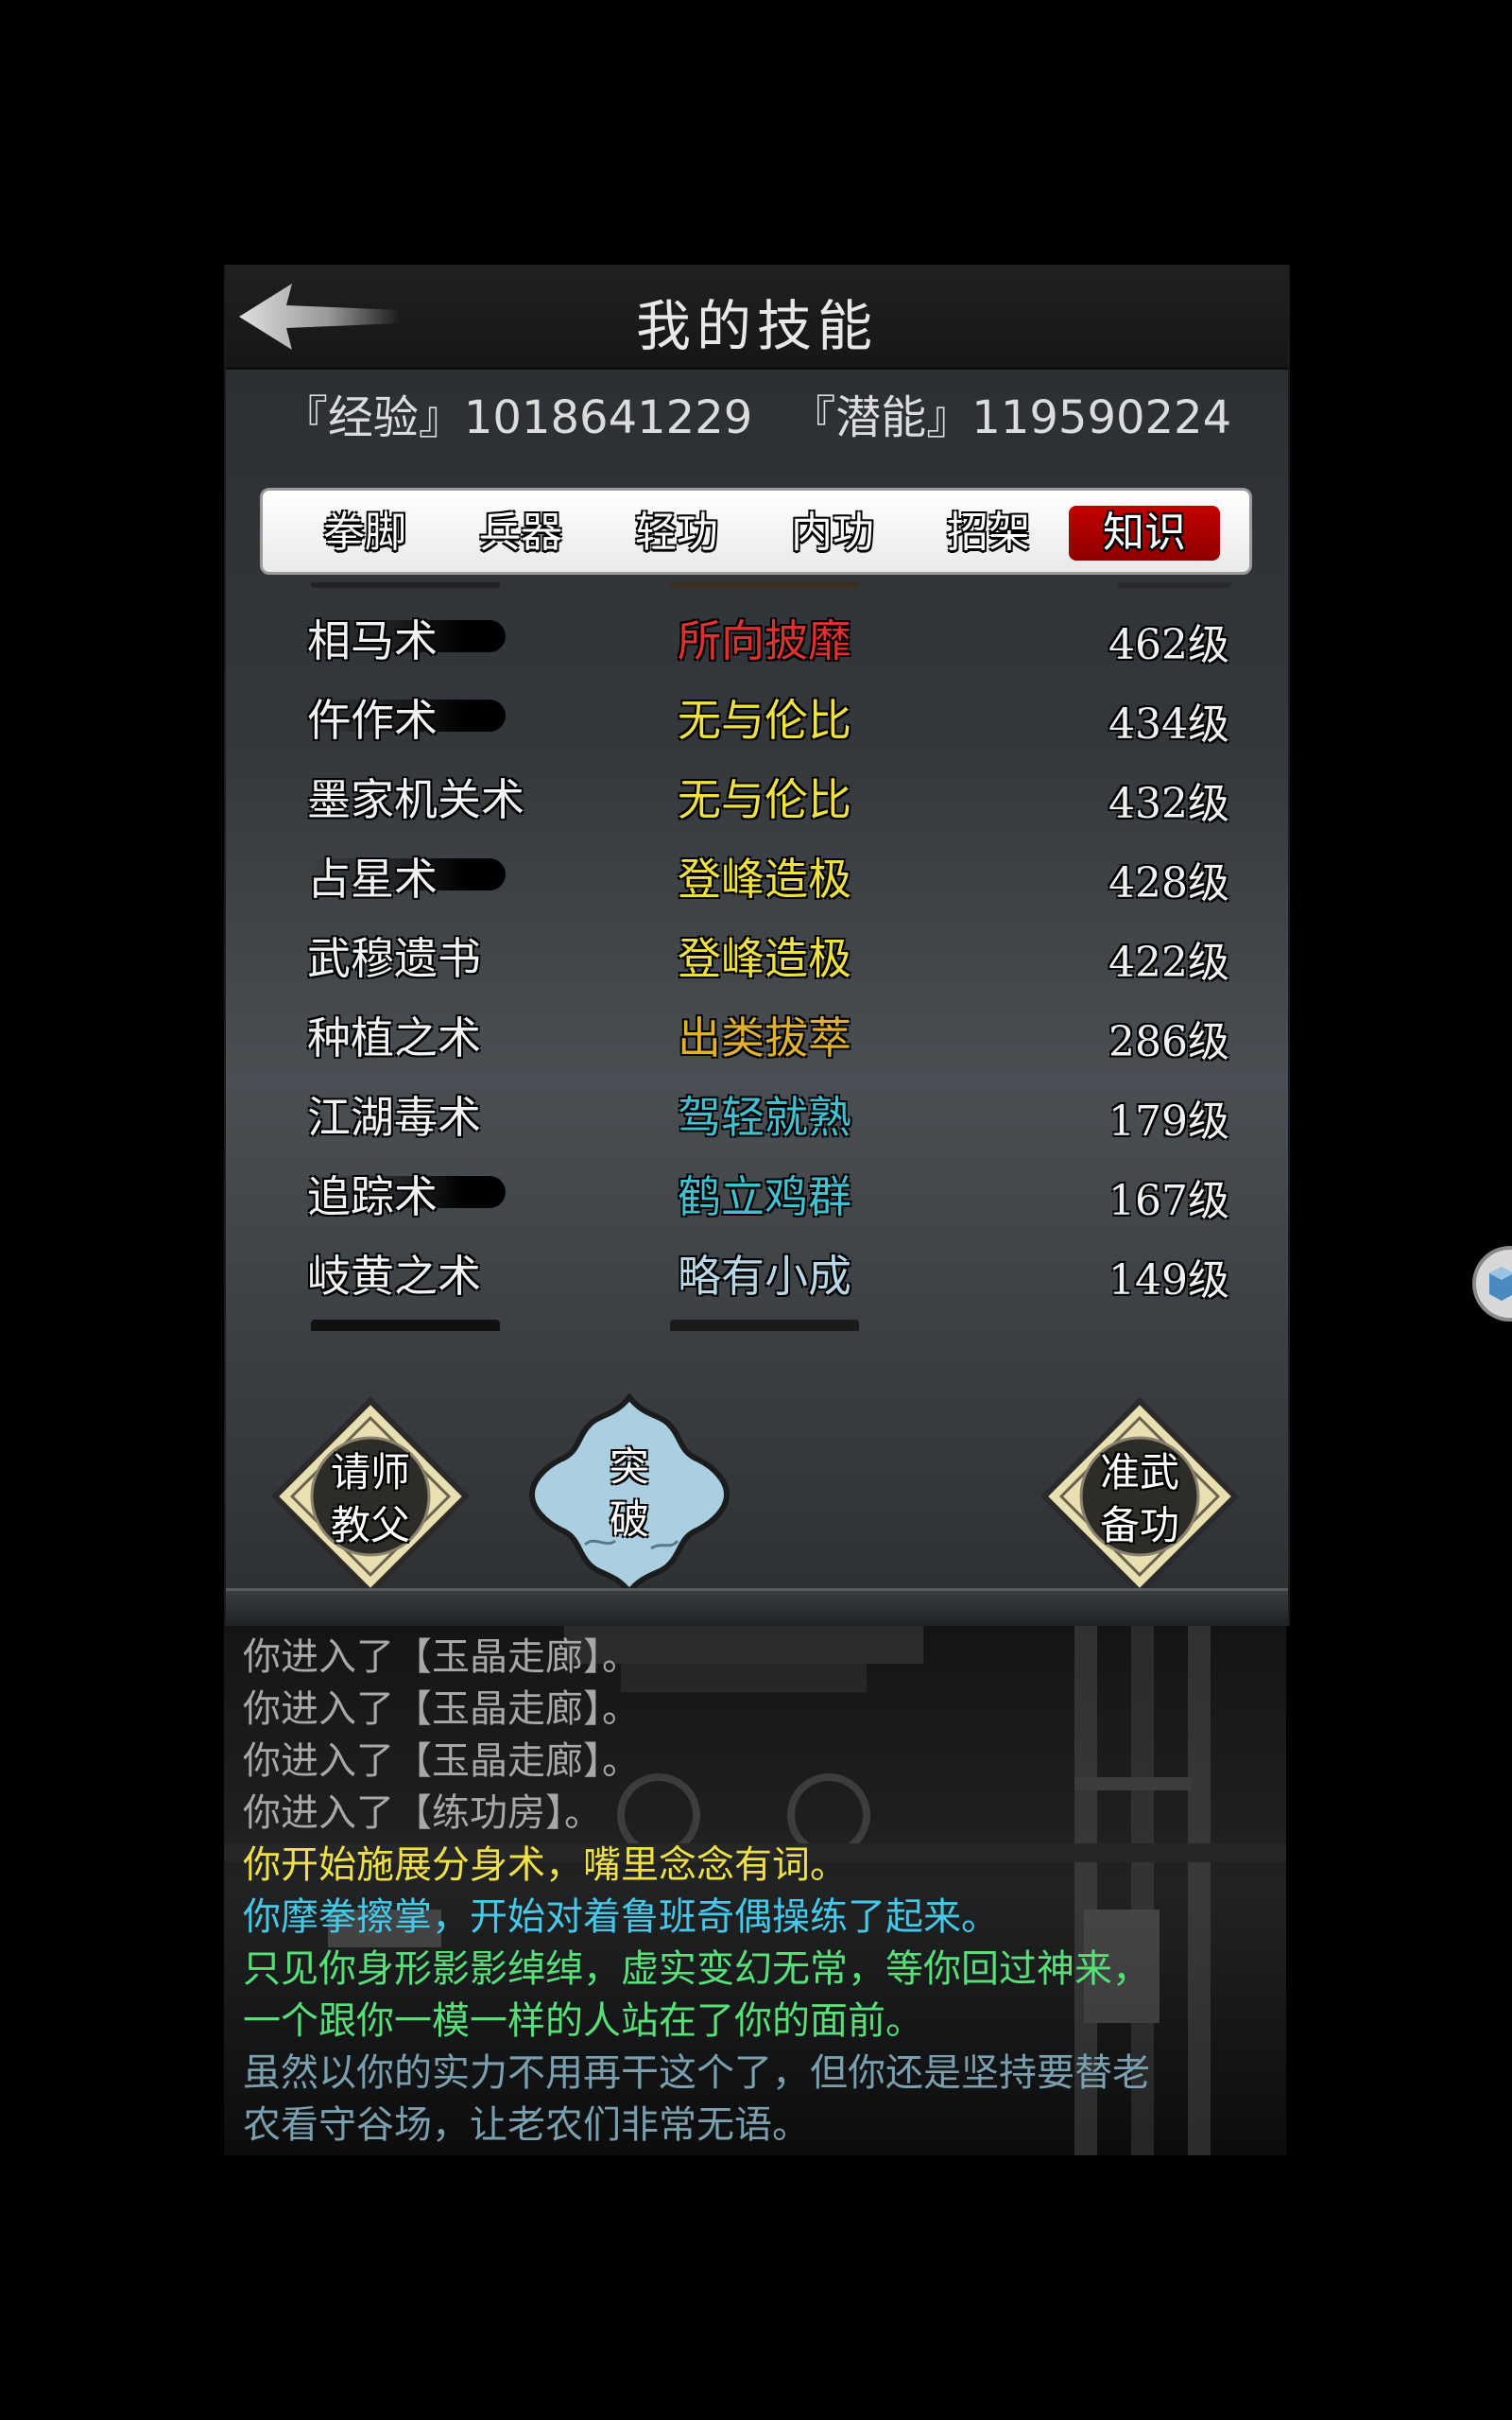 Image resolution: width=1512 pixels, height=2420 pixels. What do you see at coordinates (696, 1969) in the screenshot?
I see `log-line: 只见你身形影影绰绰，虚实变幻无常，等你回过神来，` at bounding box center [696, 1969].